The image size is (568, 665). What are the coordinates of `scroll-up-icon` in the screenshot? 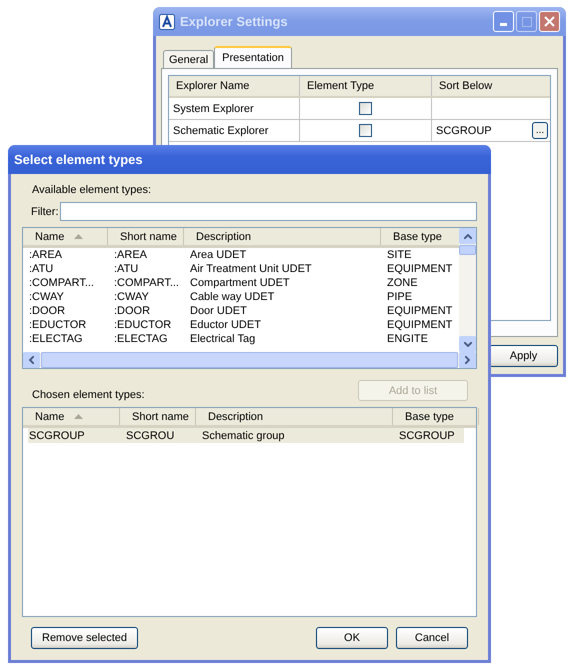 It's located at (468, 236).